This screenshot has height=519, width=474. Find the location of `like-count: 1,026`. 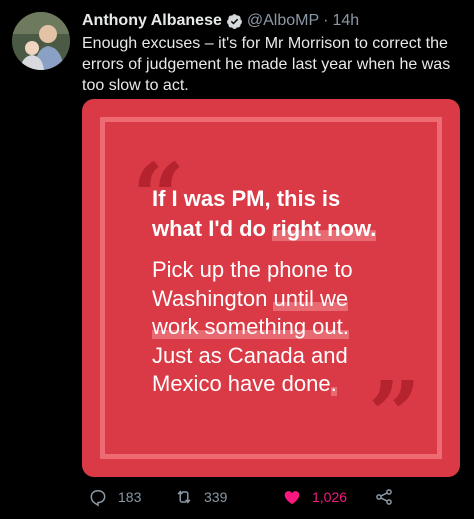

like-count: 1,026 is located at coordinates (330, 497).